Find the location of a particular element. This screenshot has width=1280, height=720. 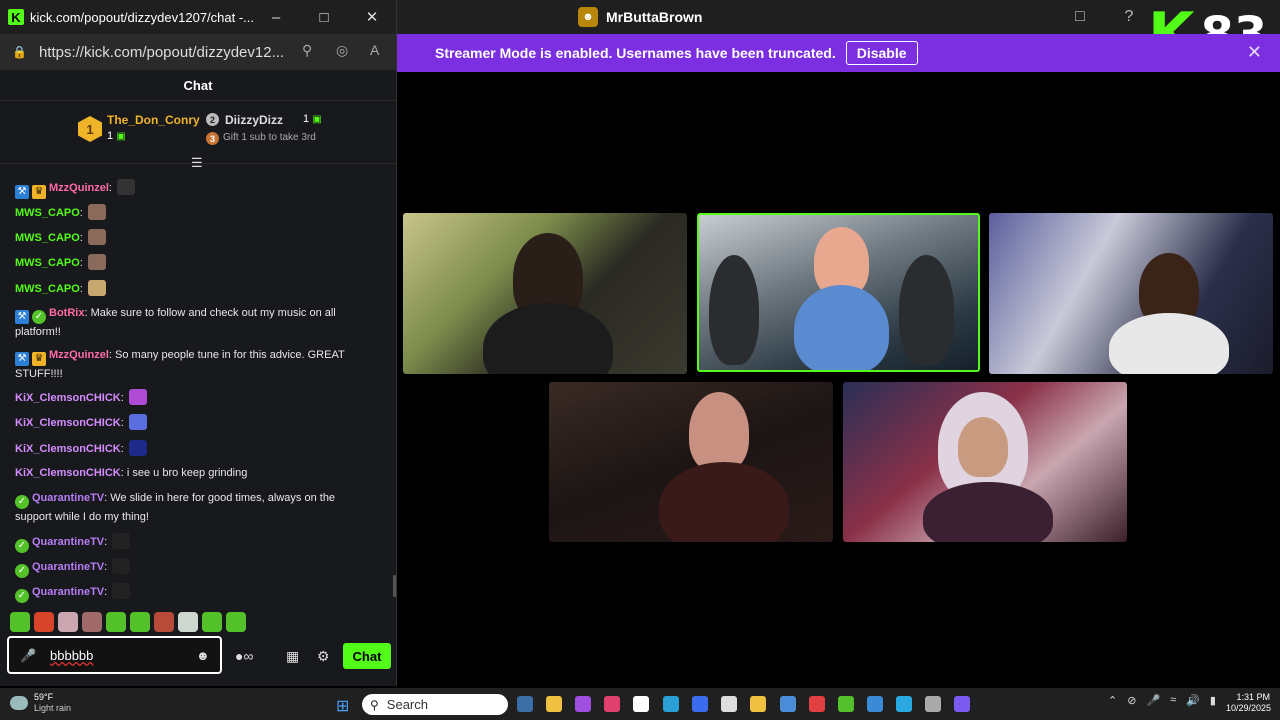

mod-badge-icon: ⚒ is located at coordinates (22, 317).